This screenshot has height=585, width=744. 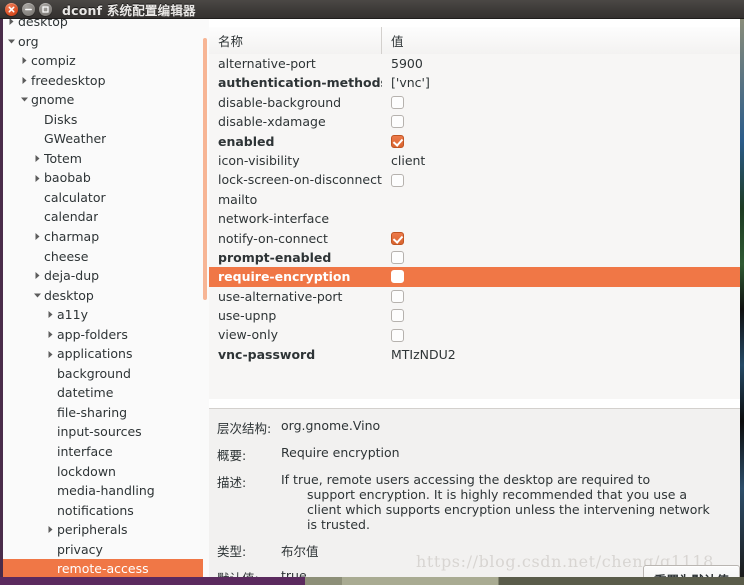 I want to click on maximize-icon, so click(x=45, y=9).